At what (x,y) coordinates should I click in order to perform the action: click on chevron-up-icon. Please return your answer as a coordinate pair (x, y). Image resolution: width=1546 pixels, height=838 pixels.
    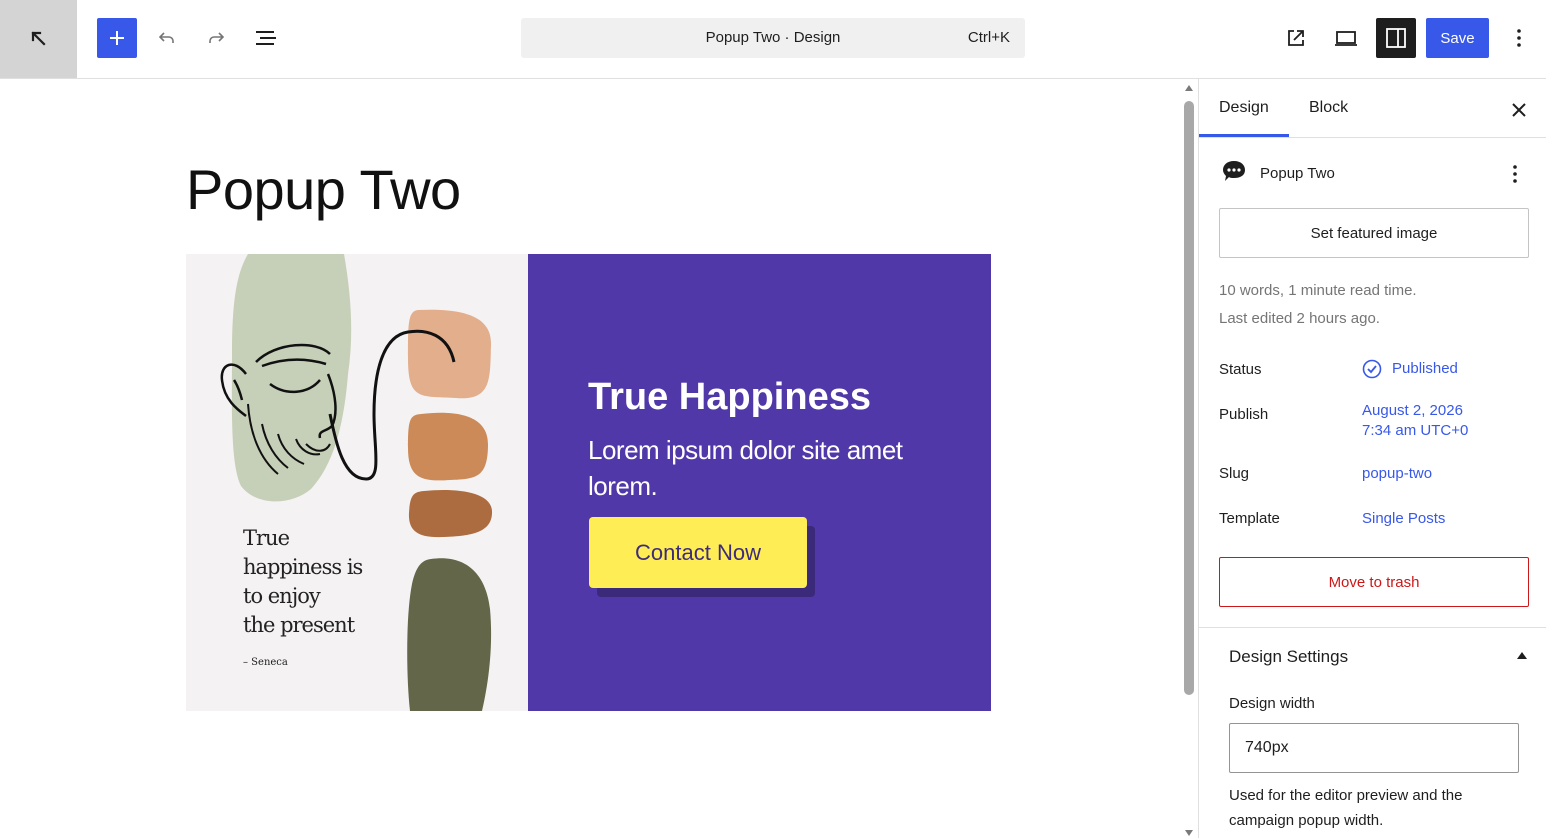
    Looking at the image, I should click on (1522, 655).